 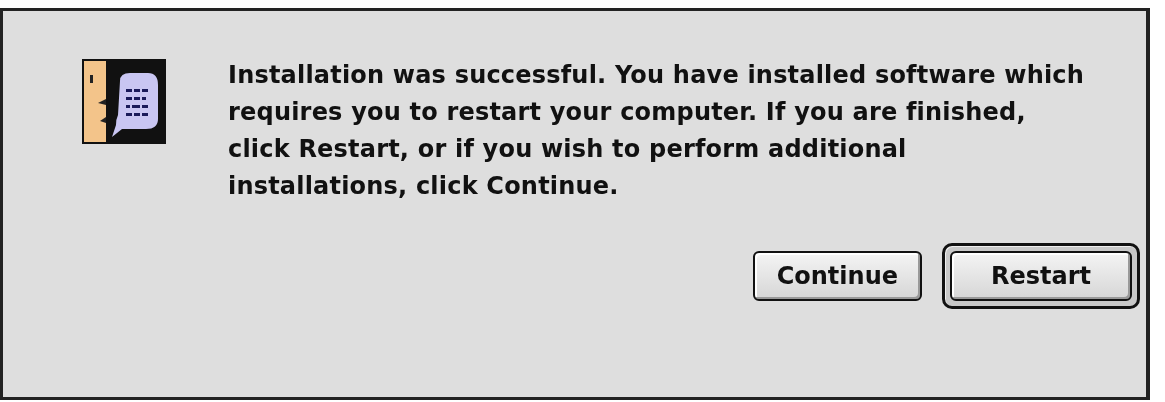 I want to click on dialog-button: Continue, so click(x=837, y=276).